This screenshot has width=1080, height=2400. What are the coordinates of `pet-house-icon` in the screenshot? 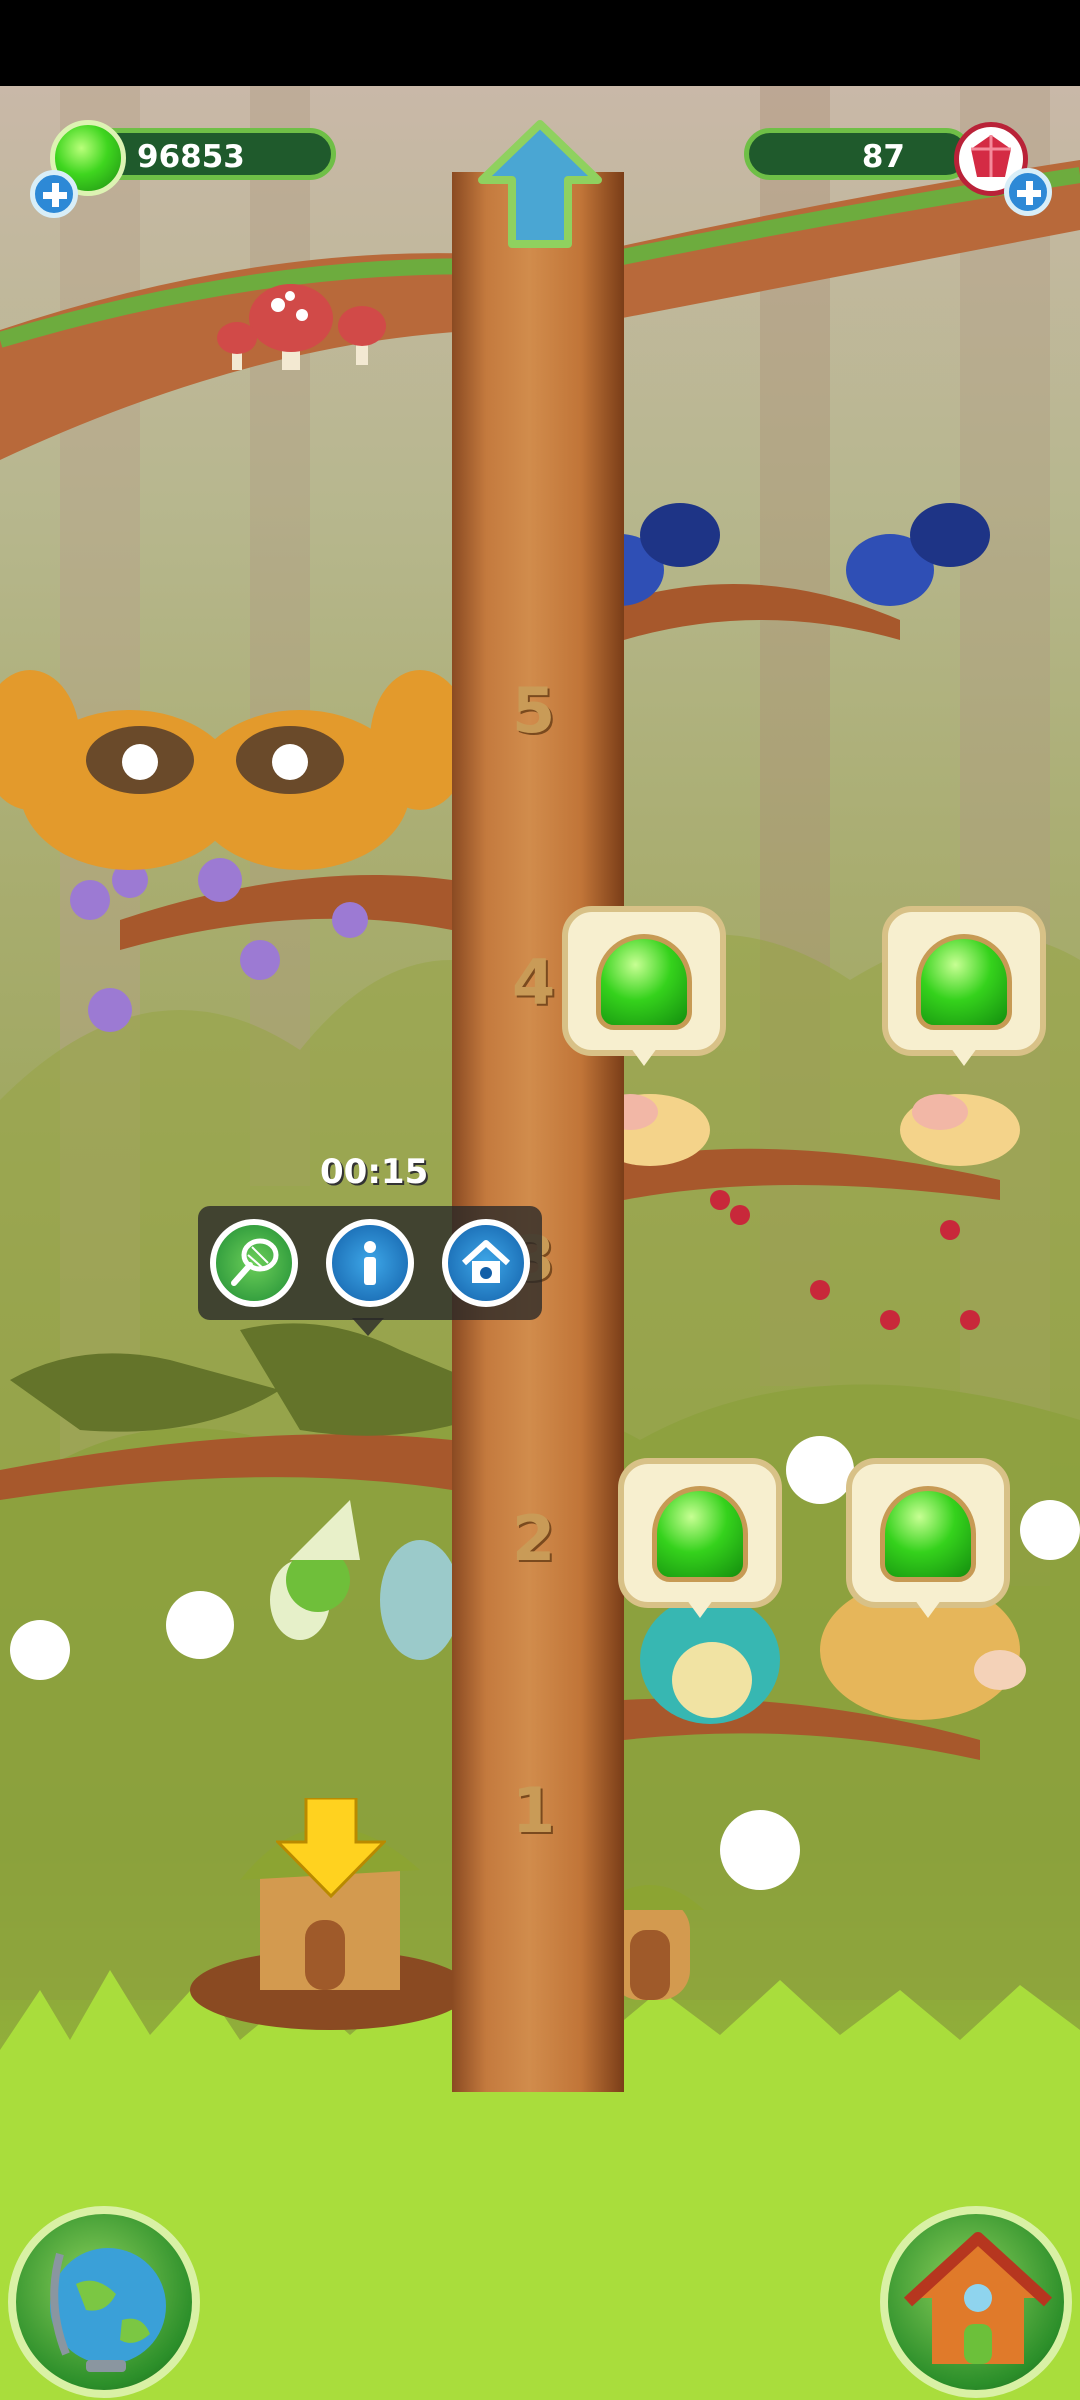 It's located at (486, 1261).